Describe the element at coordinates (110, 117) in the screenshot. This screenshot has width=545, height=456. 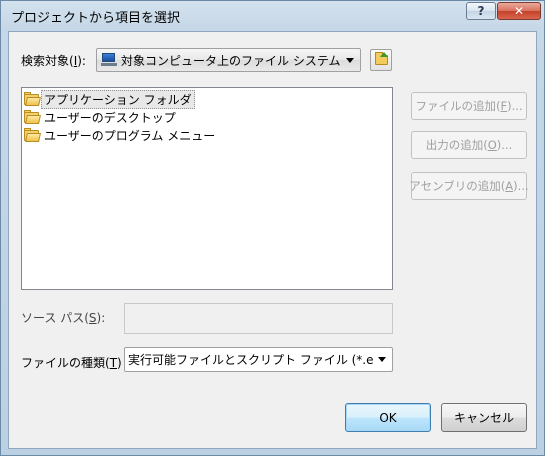
I see `list-item-label: ユーザーのデスクトップ` at that location.